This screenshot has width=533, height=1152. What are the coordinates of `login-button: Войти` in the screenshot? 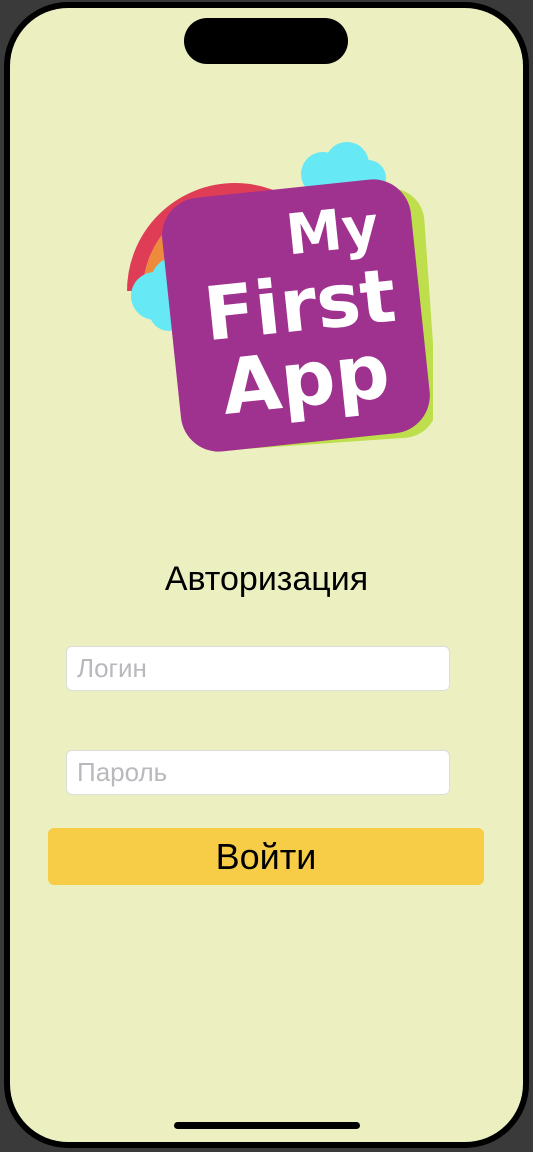 It's located at (266, 856).